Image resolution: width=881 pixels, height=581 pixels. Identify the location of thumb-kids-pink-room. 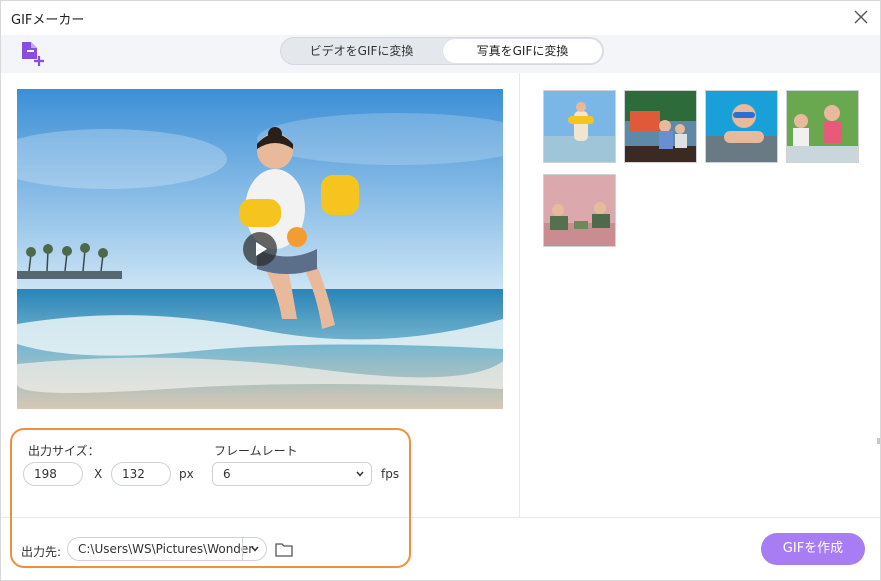
(579, 210).